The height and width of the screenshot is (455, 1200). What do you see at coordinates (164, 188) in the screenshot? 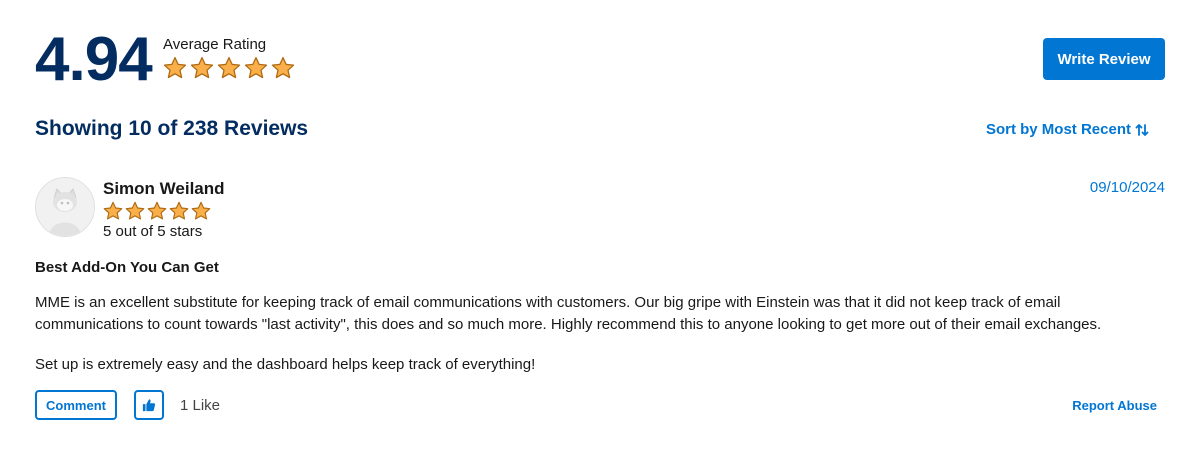
I see `reviewer-name: Simon Weiland` at bounding box center [164, 188].